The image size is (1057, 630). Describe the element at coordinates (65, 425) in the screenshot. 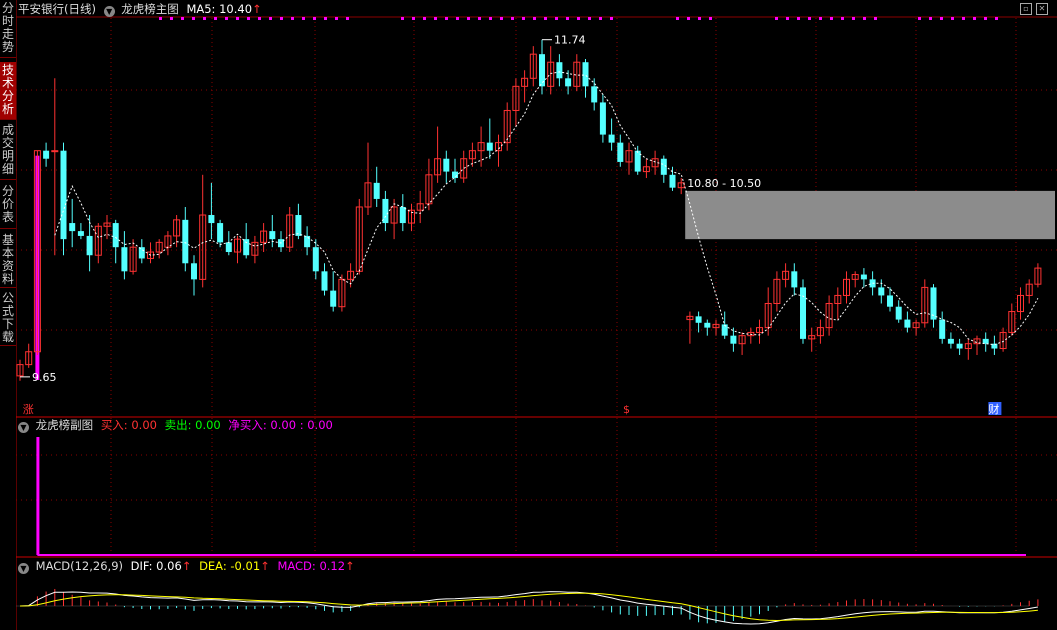

I see `sub-panel-title: 龙虎榜副图` at that location.